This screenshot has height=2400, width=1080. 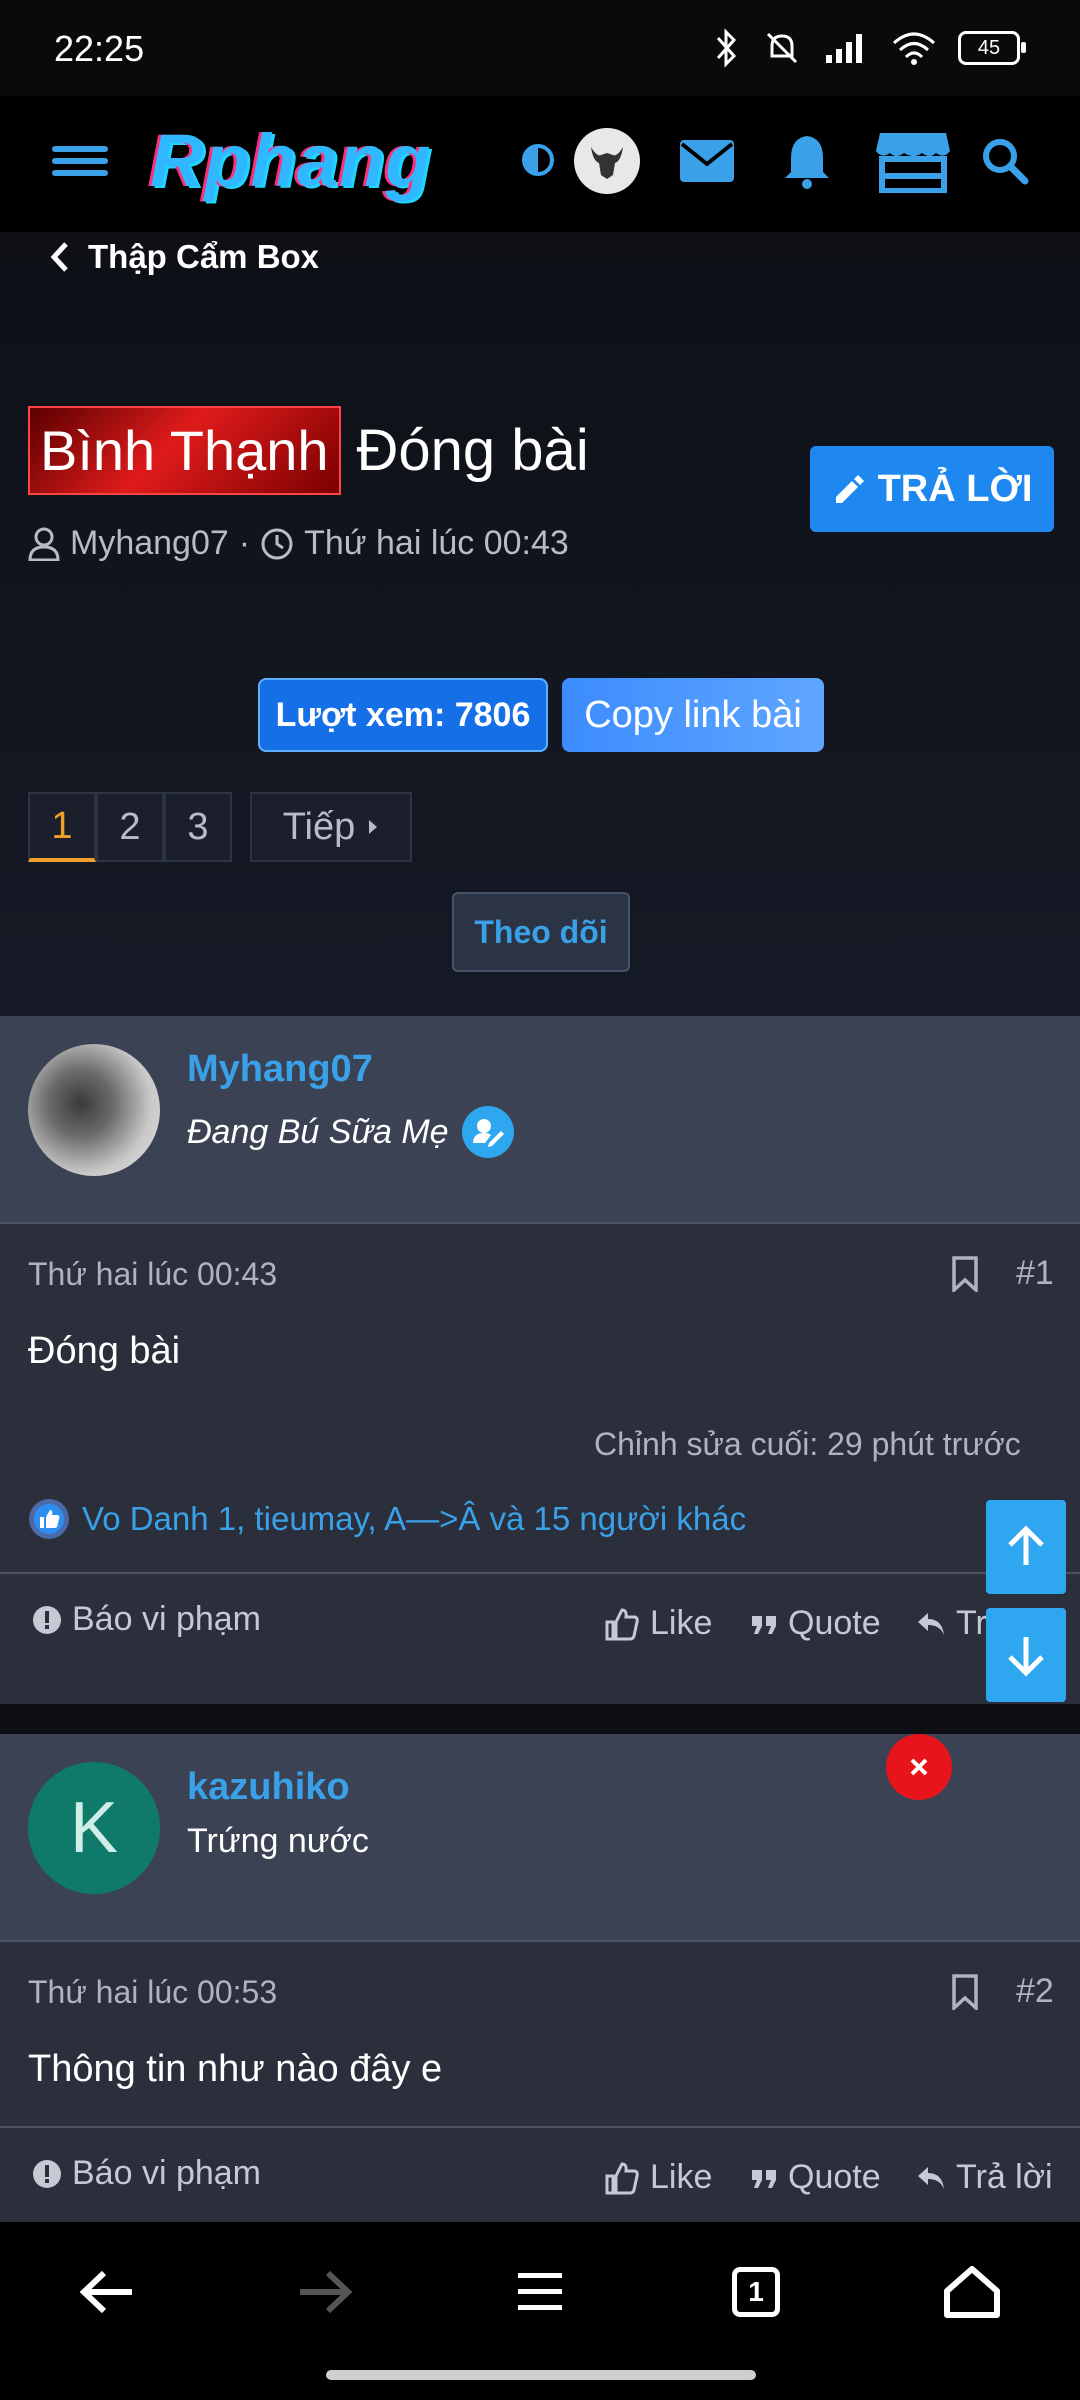 I want to click on bull-avatar-icon, so click(x=607, y=163).